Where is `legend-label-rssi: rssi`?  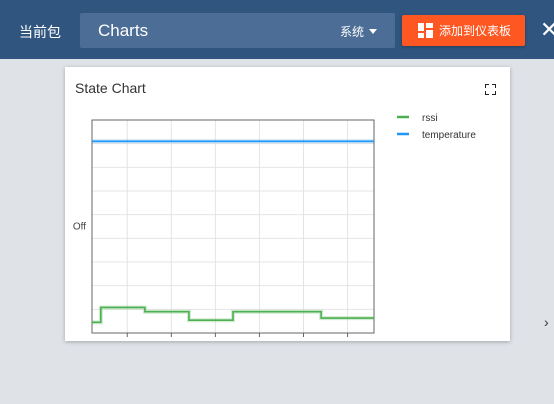
legend-label-rssi: rssi is located at coordinates (430, 118).